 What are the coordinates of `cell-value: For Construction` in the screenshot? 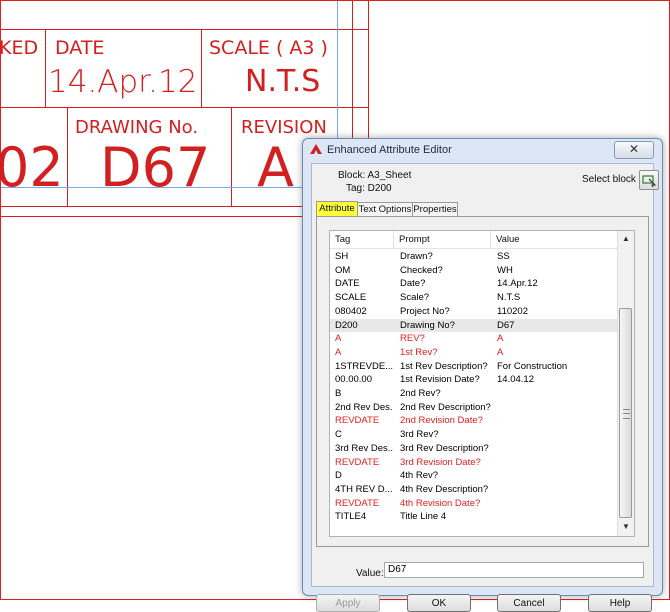 It's located at (532, 366).